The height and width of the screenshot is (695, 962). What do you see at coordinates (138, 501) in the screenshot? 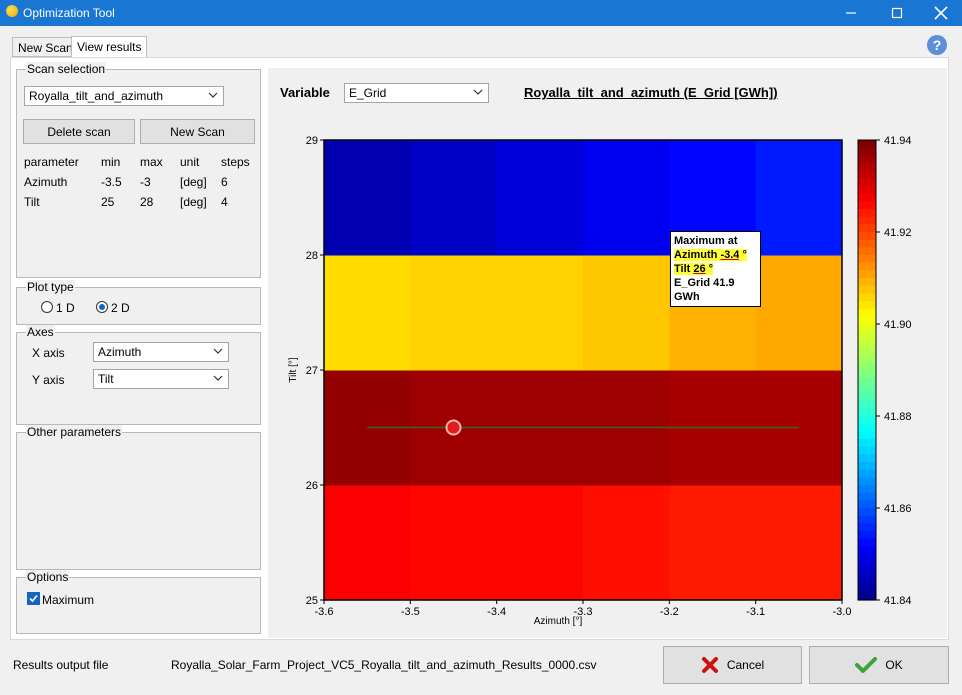
I see `other-parameters-group` at bounding box center [138, 501].